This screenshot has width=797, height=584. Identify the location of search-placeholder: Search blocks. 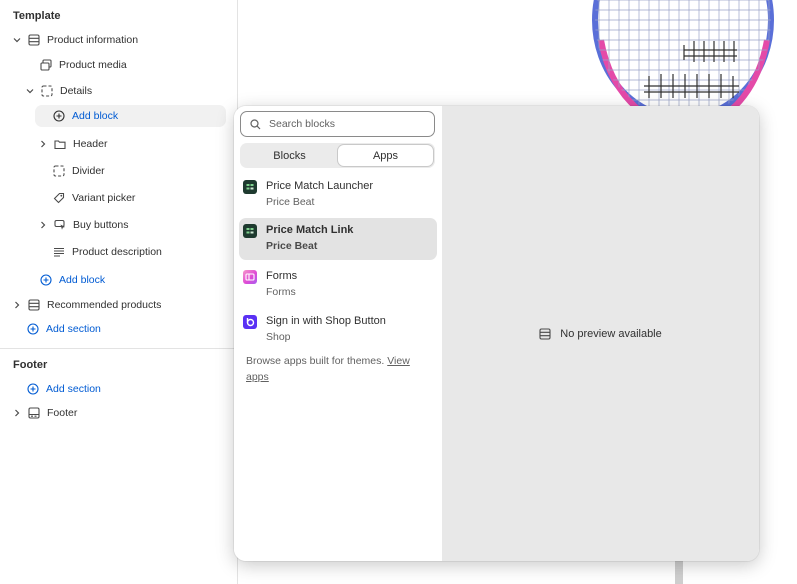
(302, 124).